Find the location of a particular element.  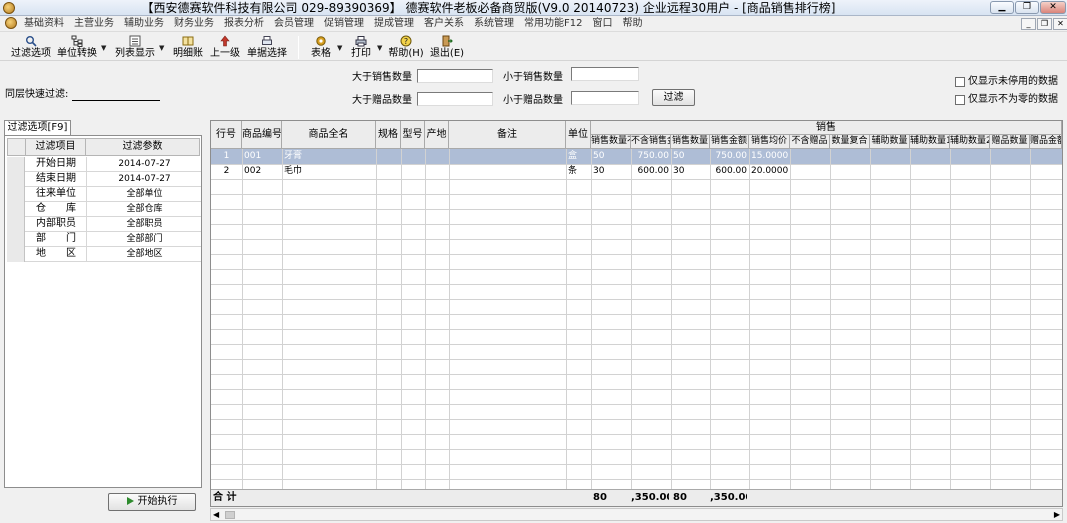

header-qty-excl: 销售数量不含 is located at coordinates (611, 142).